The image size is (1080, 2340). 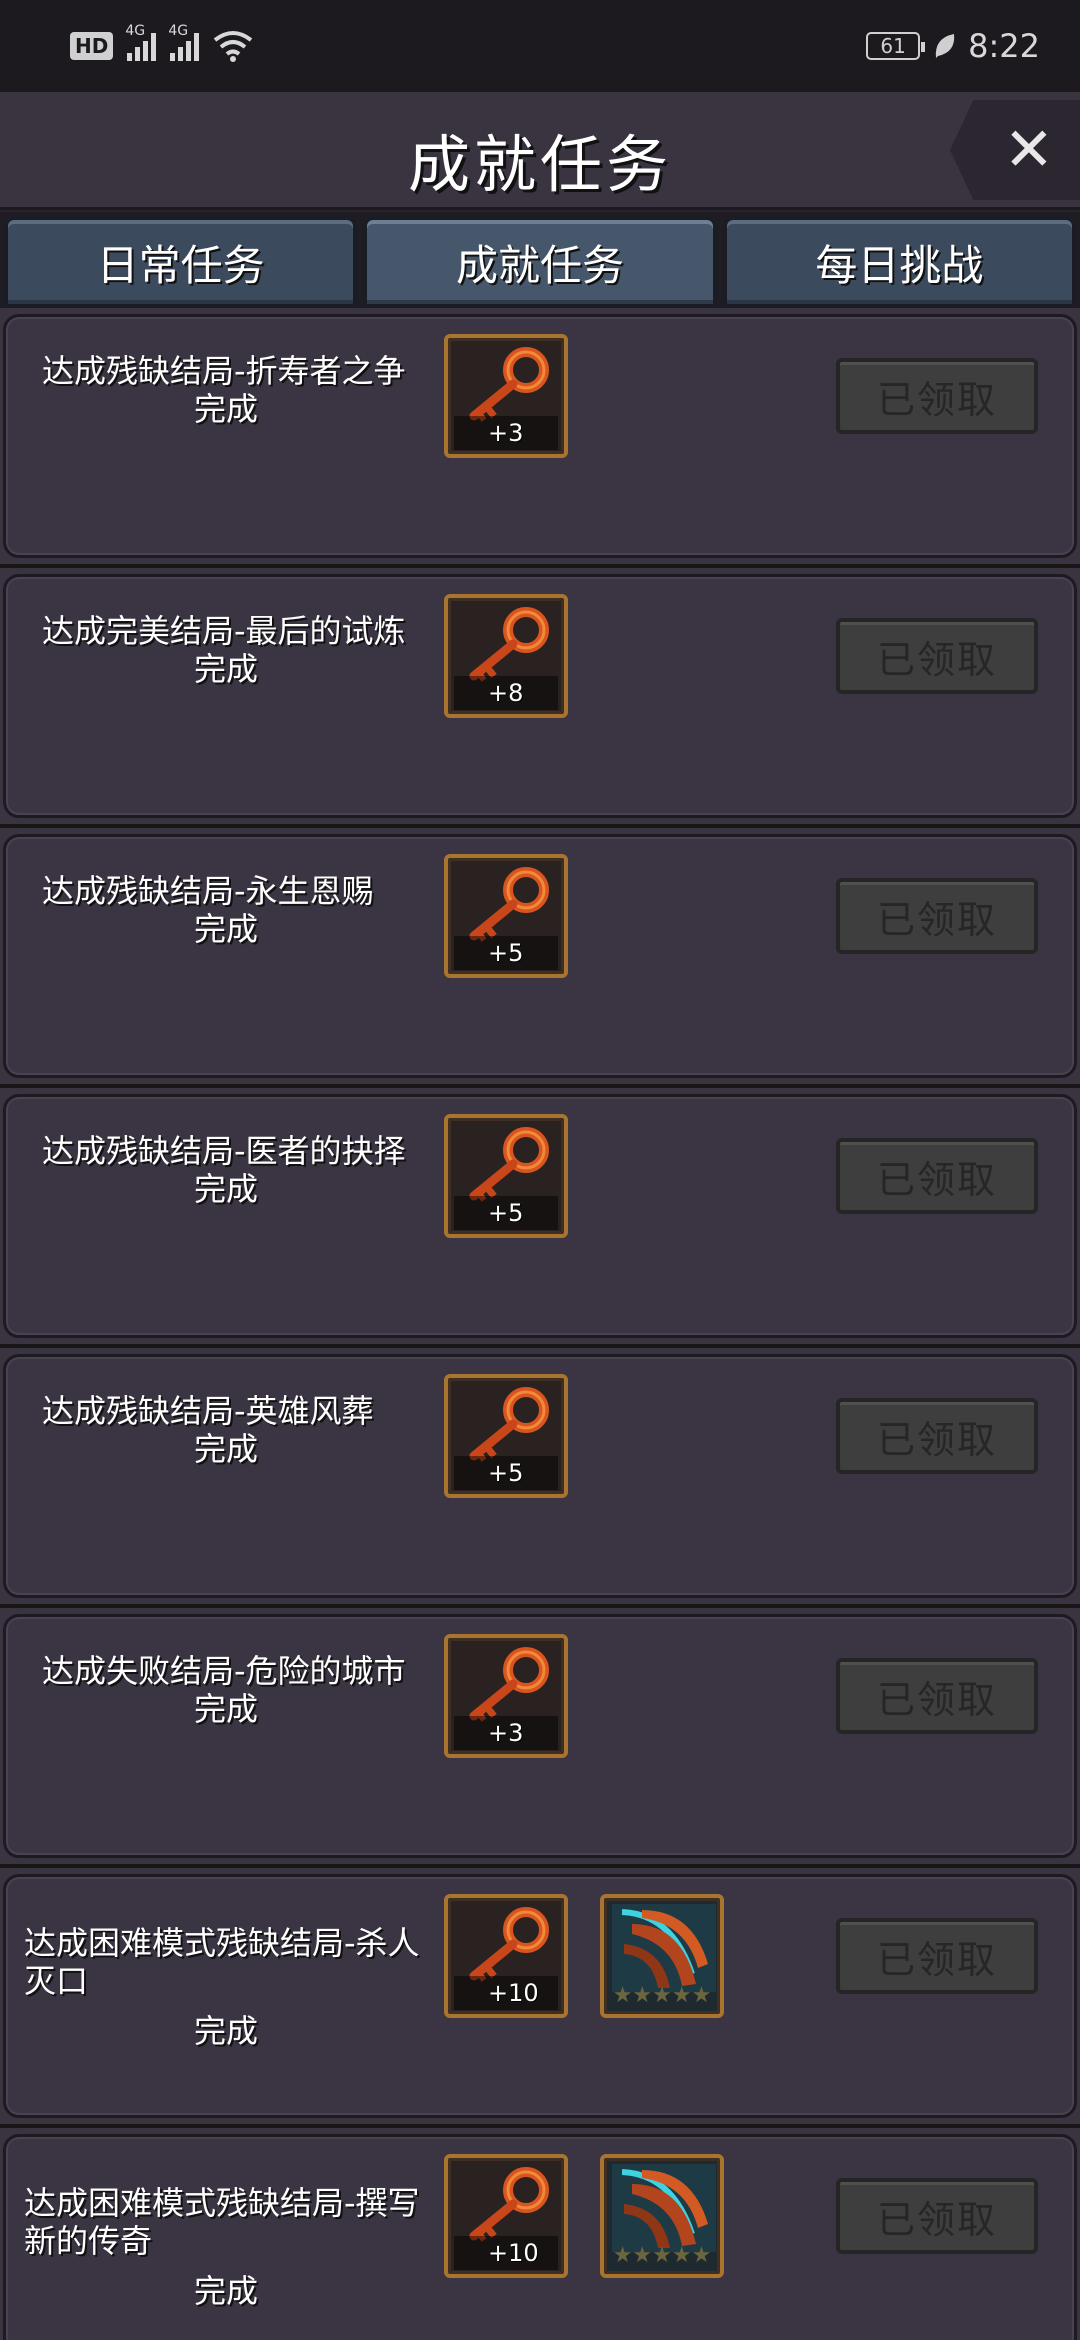 I want to click on close-button: ✕, so click(x=1015, y=150).